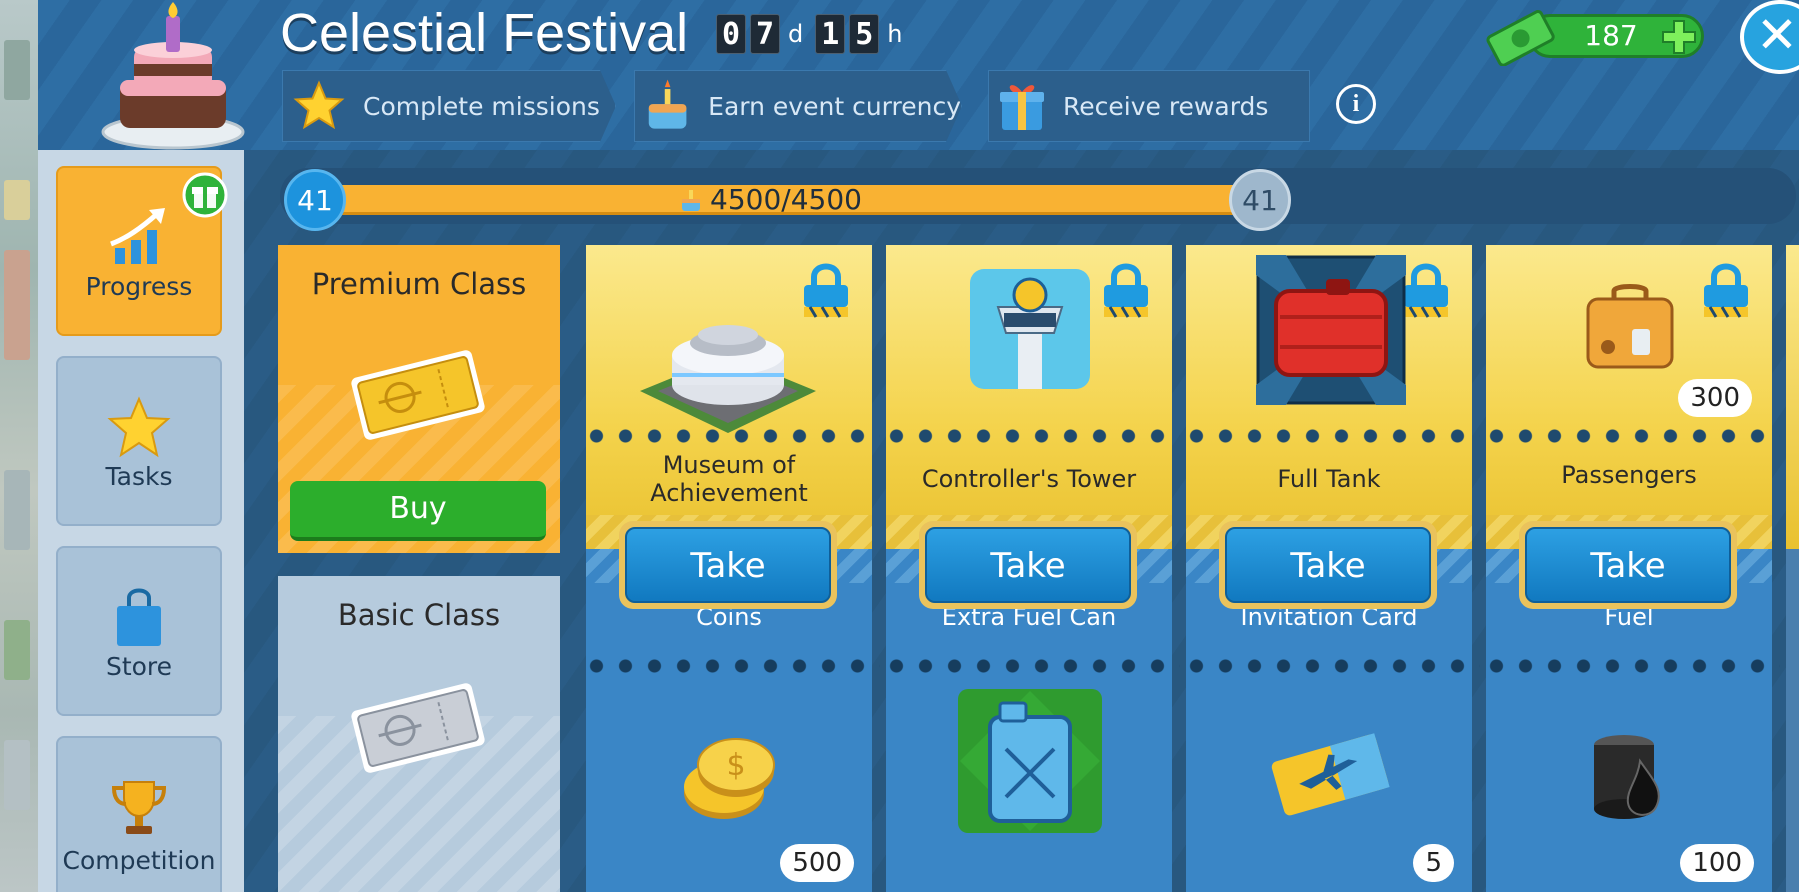 Image resolution: width=1799 pixels, height=892 pixels. Describe the element at coordinates (1029, 479) in the screenshot. I see `premium-reward-name: Controller's Tower` at that location.